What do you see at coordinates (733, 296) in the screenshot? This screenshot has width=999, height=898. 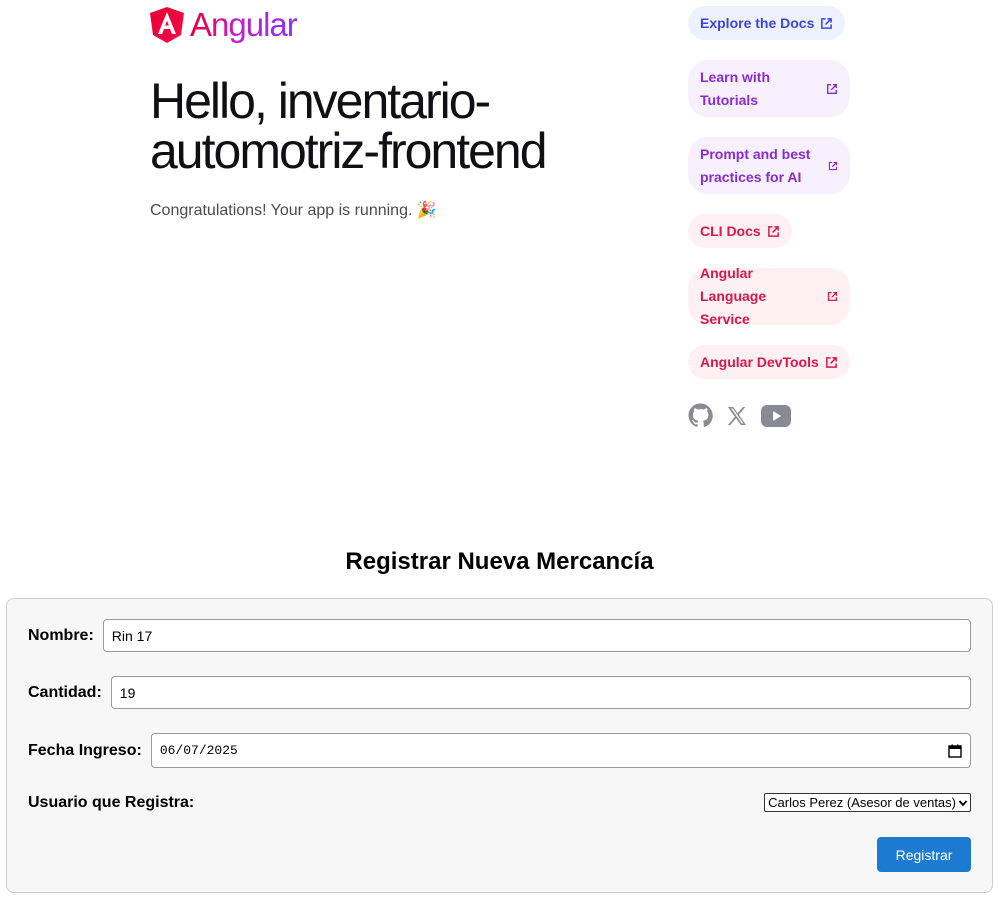 I see `link-label: Angular Language Service` at bounding box center [733, 296].